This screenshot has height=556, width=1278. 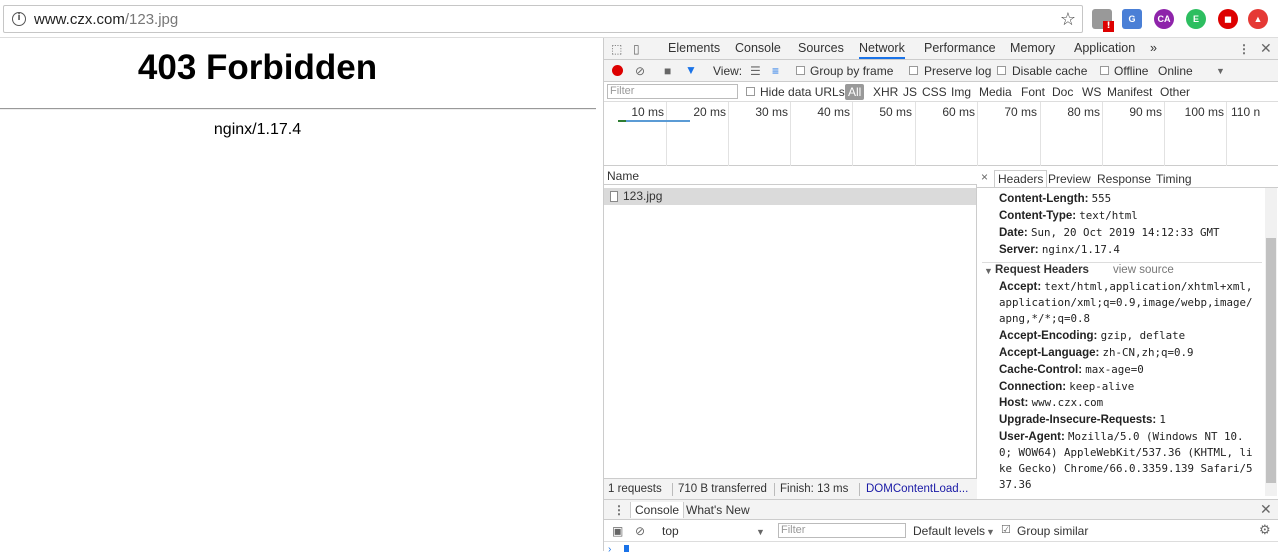 What do you see at coordinates (610, 549) in the screenshot?
I see `prompt-chevron-icon: ›` at bounding box center [610, 549].